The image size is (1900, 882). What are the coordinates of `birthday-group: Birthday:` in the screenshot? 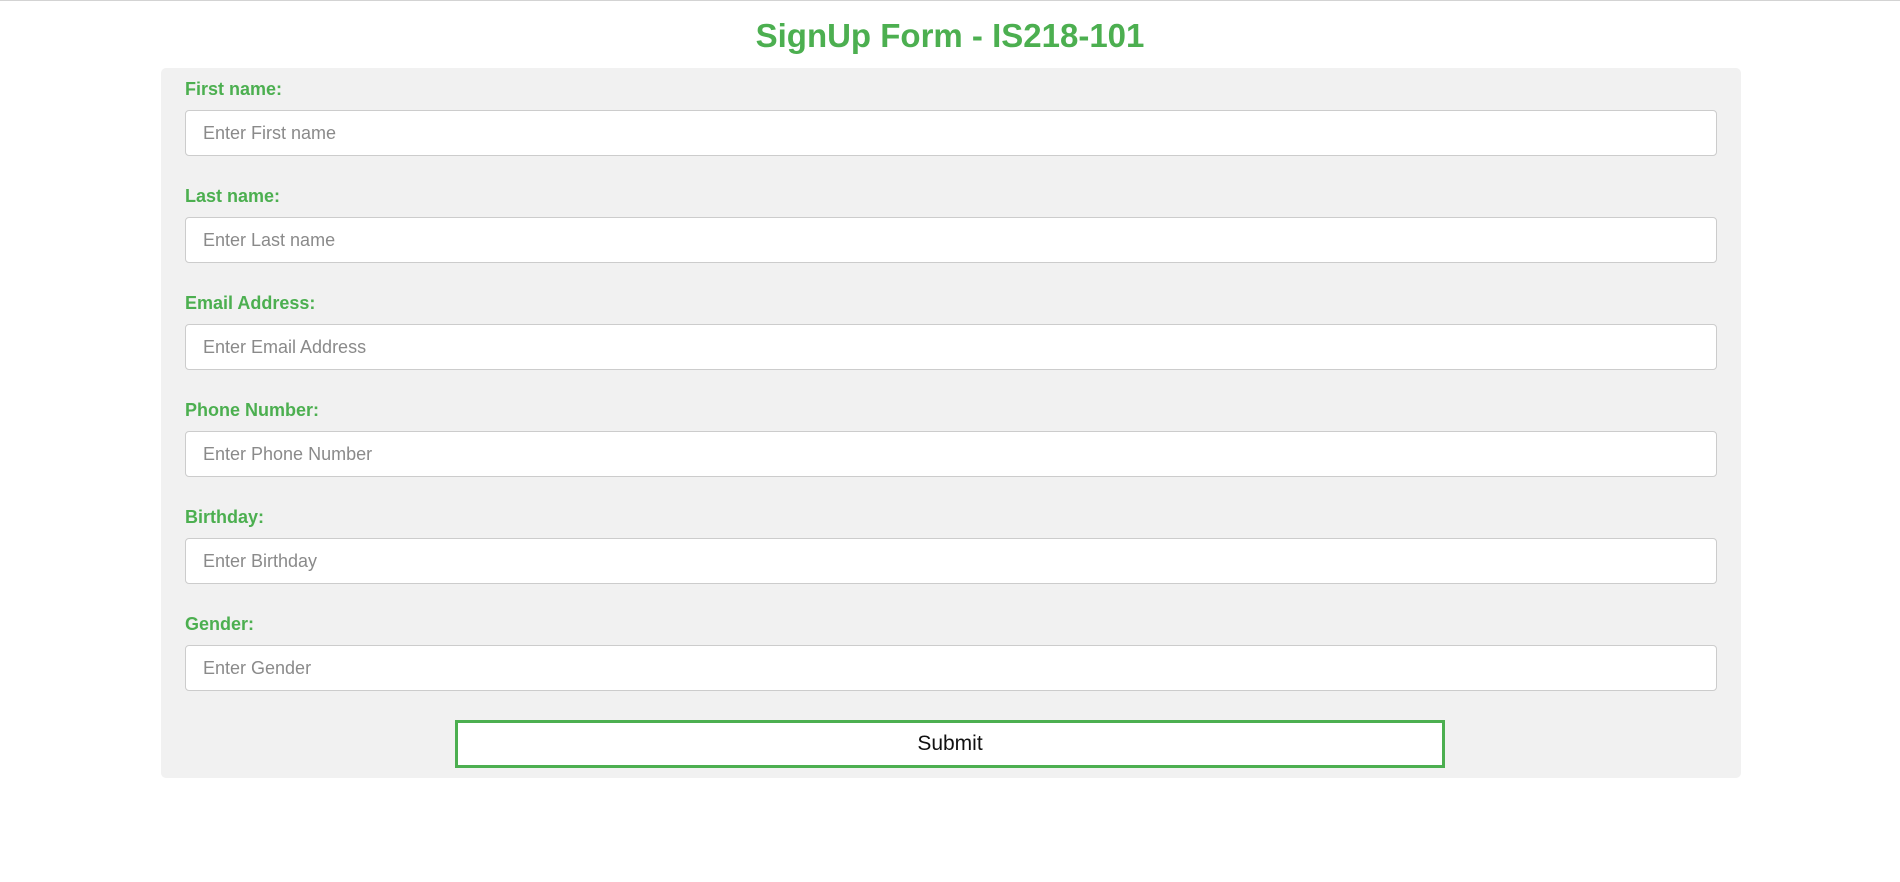 It's located at (951, 545).